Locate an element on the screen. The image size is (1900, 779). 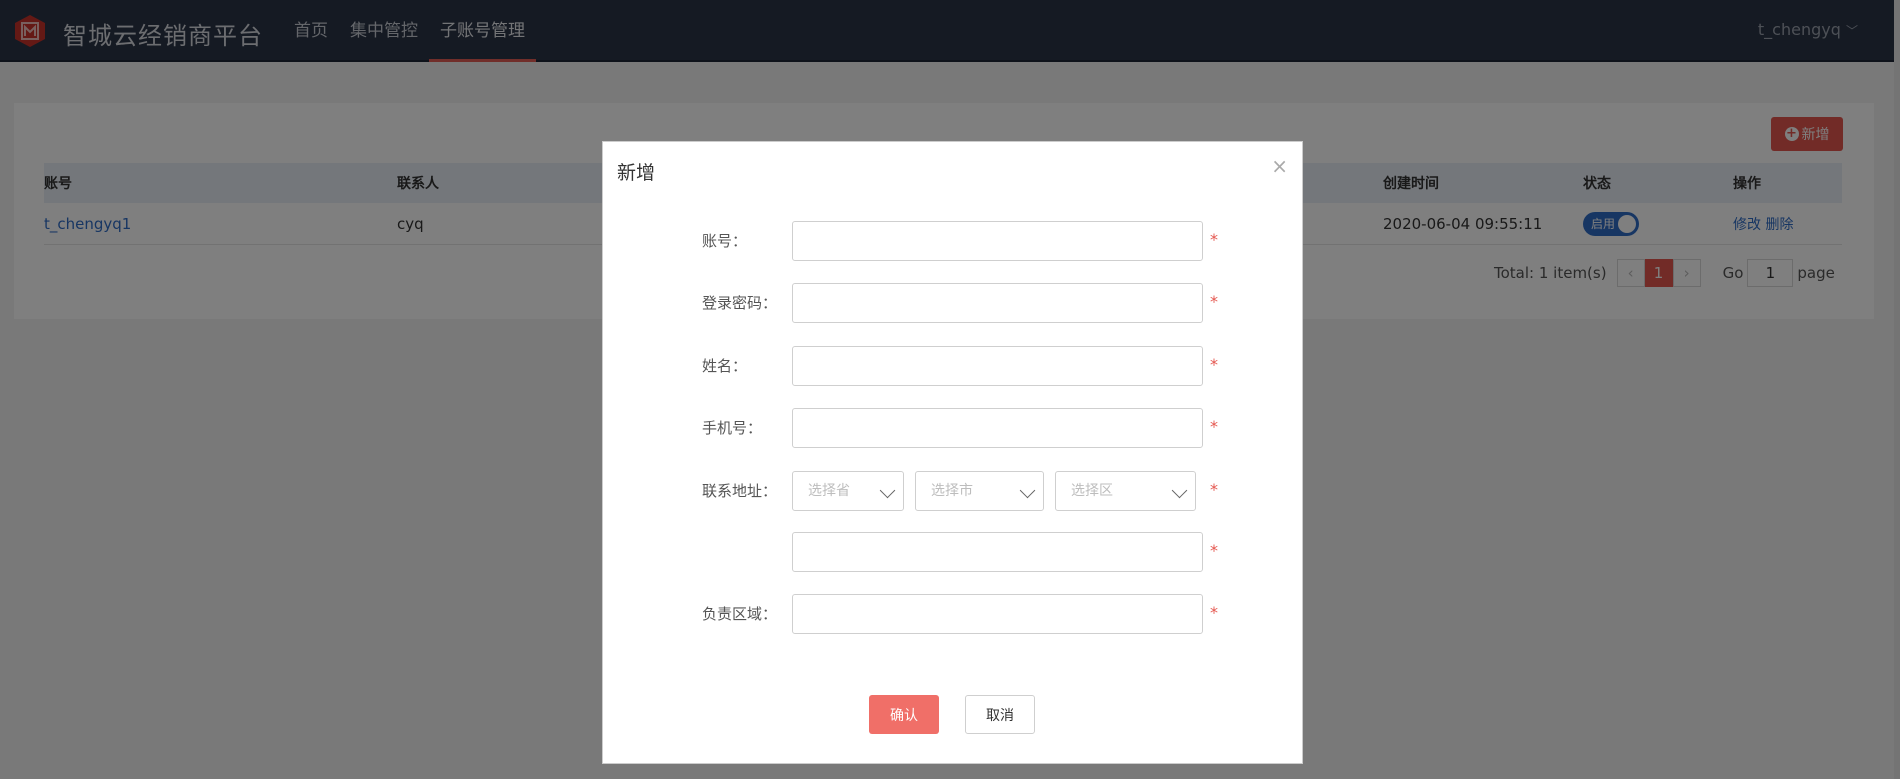
row-phone: 手机号： * is located at coordinates (953, 428).